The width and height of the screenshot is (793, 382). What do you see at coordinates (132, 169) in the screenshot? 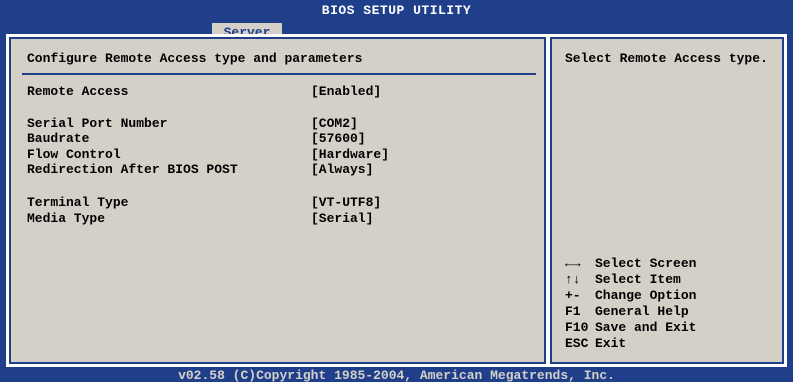
I see `setting-label-redirection-after-bios-post: Redirection After BIOS POST` at bounding box center [132, 169].